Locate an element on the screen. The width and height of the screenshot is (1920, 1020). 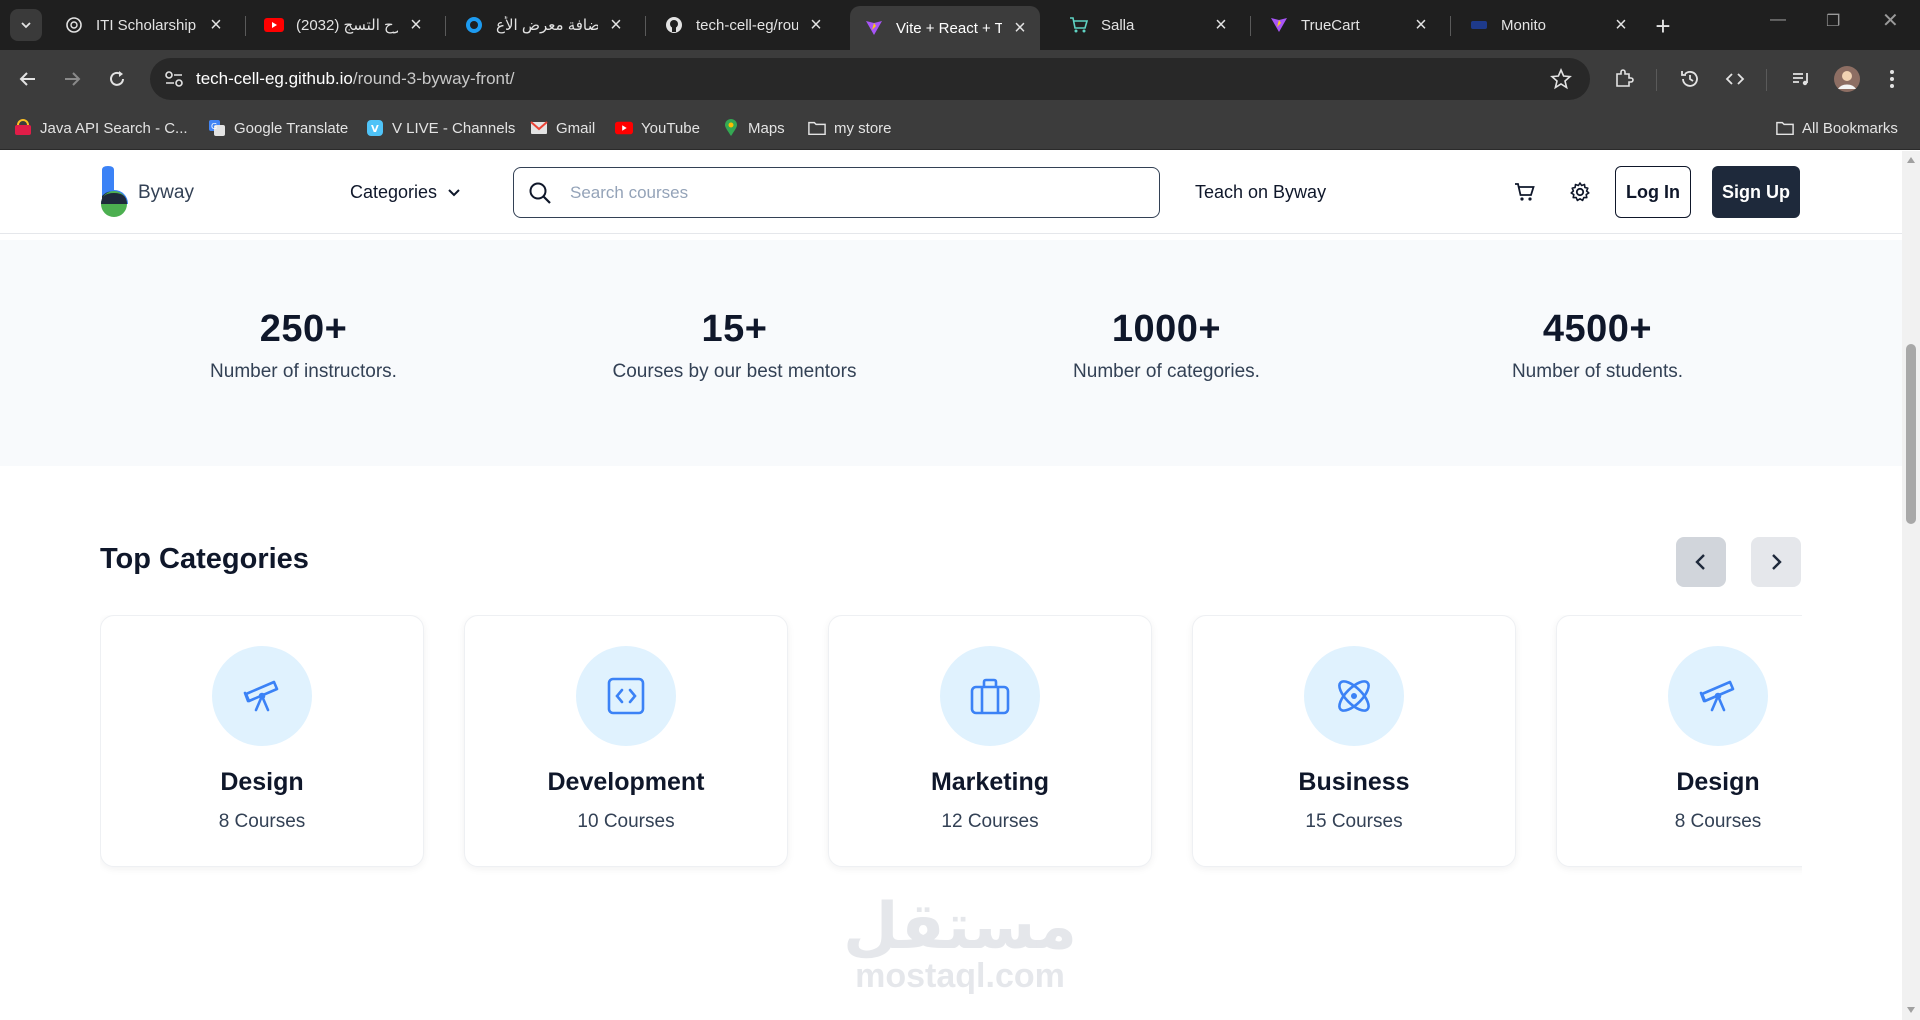
monito-icon is located at coordinates (1479, 25).